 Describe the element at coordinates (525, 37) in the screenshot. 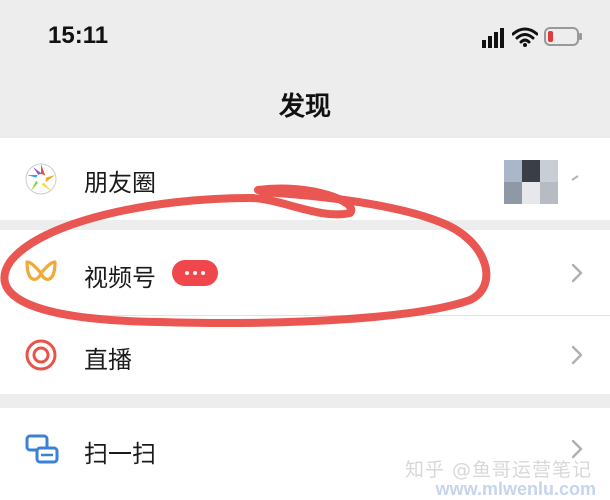

I see `wifi-icon` at that location.